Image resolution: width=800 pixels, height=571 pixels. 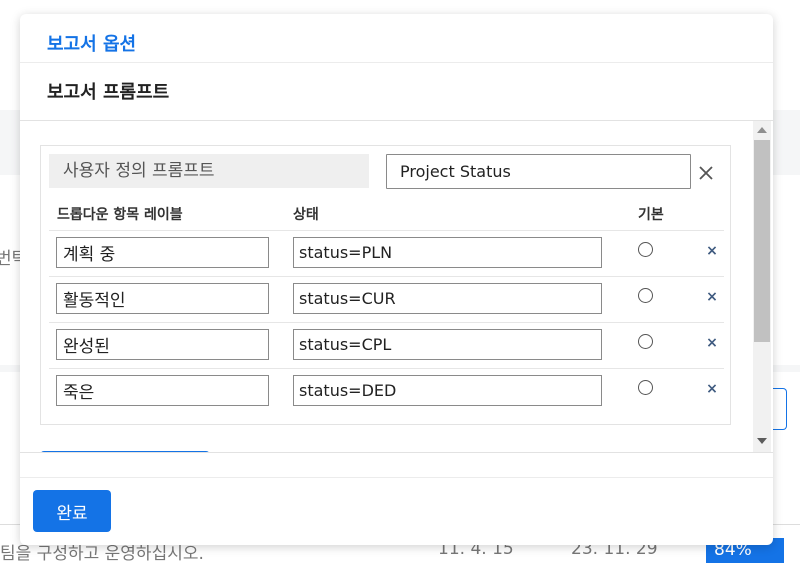 I want to click on prompt-name-input, so click(x=538, y=171).